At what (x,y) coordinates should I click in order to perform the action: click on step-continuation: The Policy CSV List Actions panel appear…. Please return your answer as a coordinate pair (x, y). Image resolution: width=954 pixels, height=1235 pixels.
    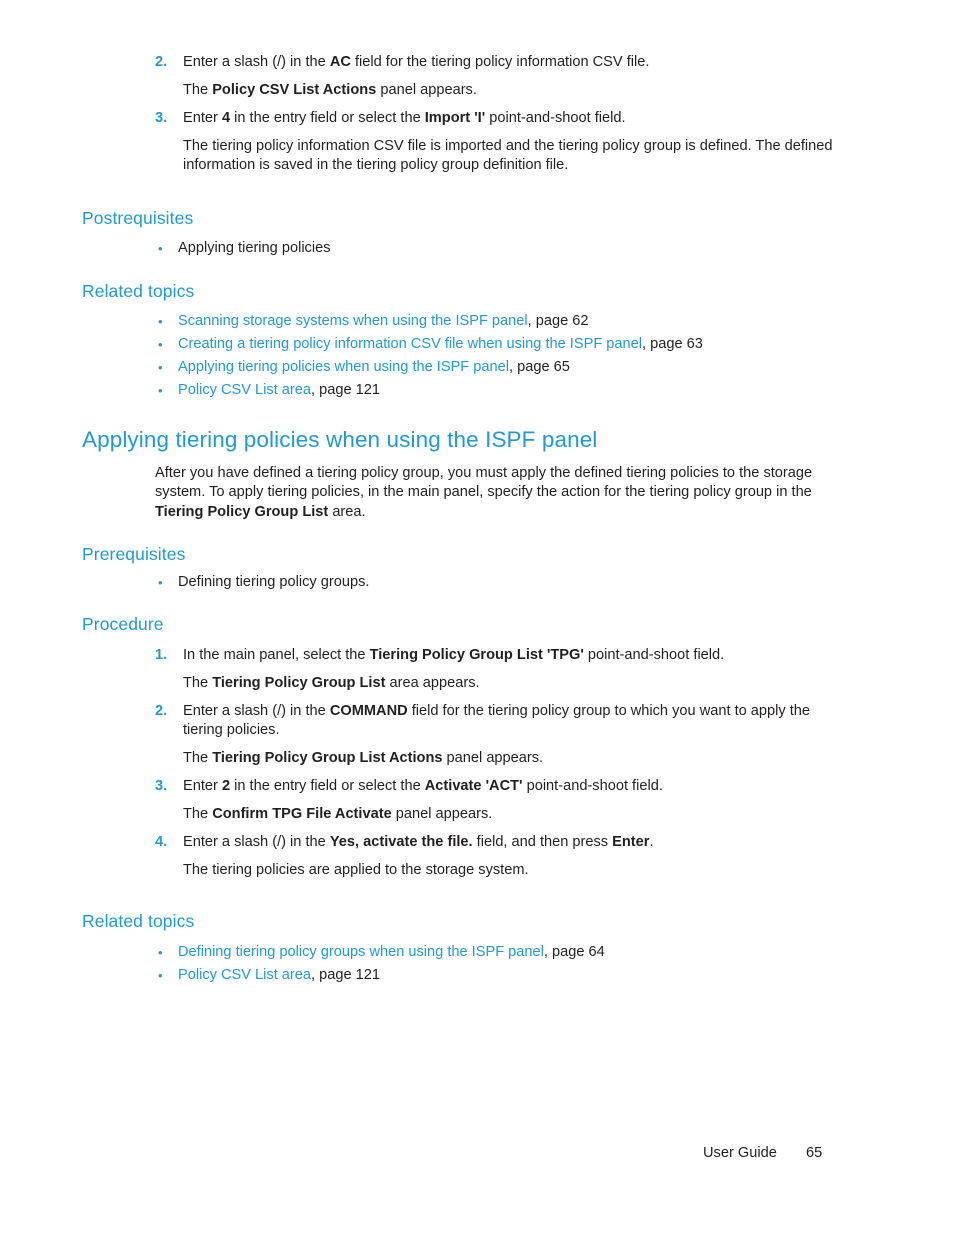
    Looking at the image, I should click on (513, 90).